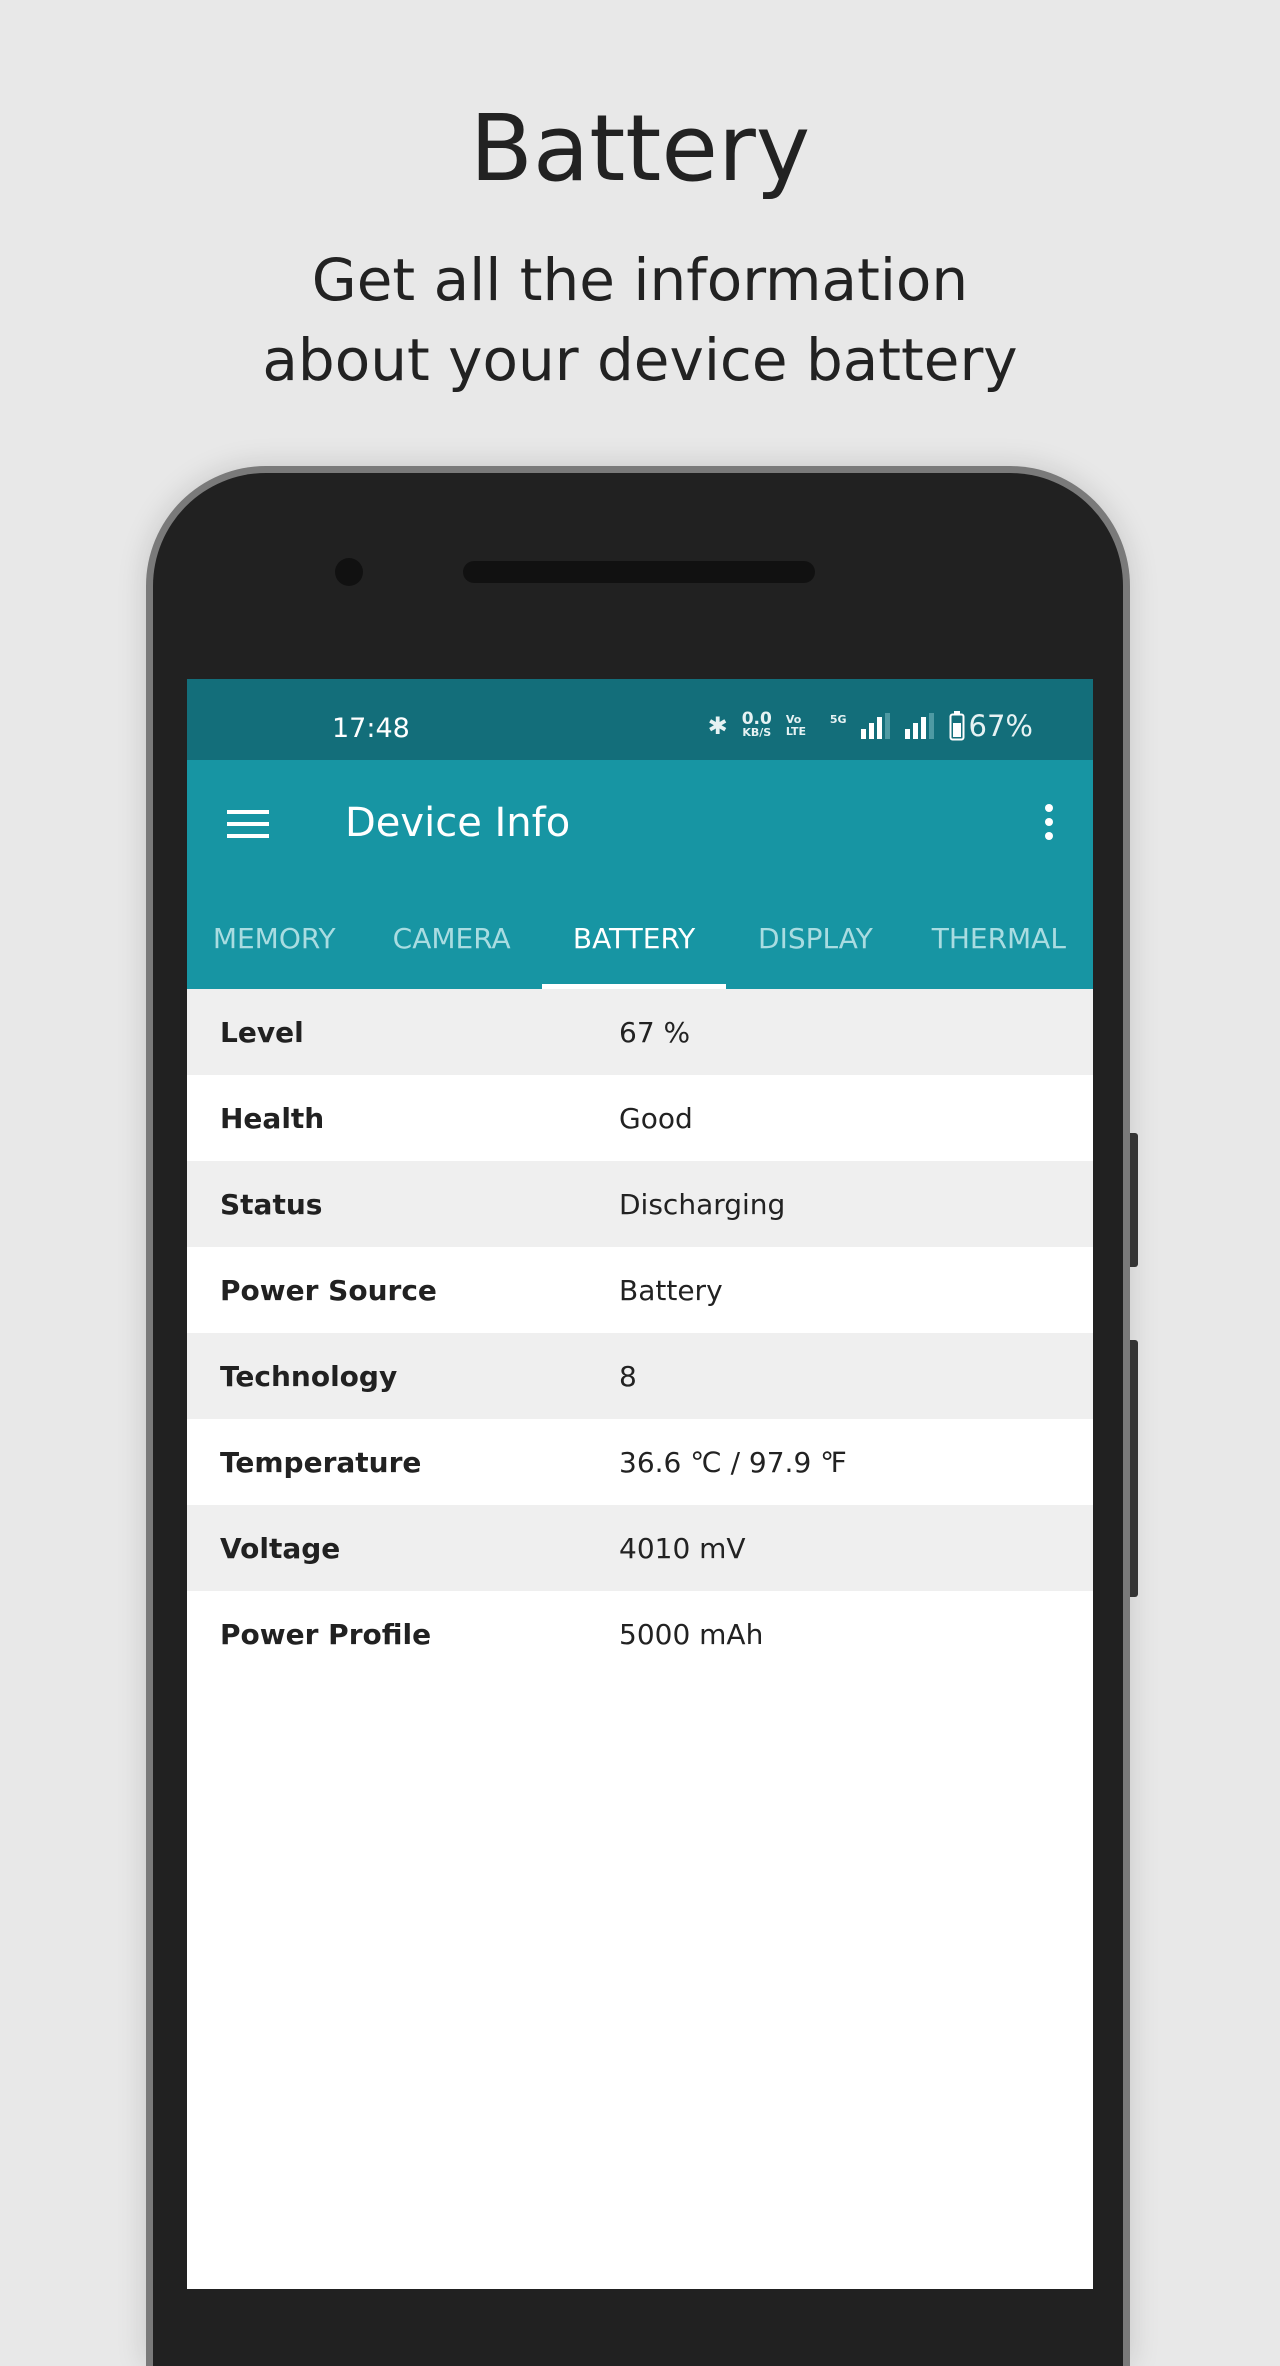 The image size is (1280, 2366). I want to click on tab-battery: BATTERY, so click(634, 938).